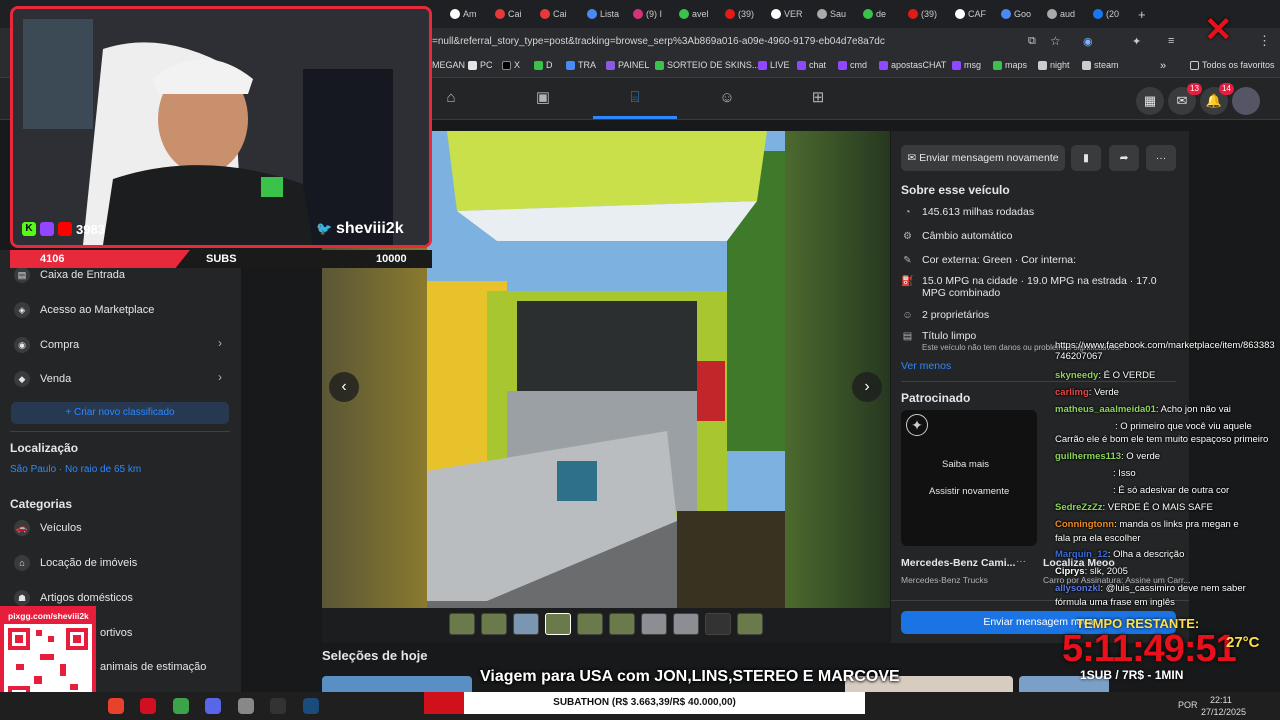 Image resolution: width=1280 pixels, height=720 pixels. Describe the element at coordinates (627, 65) in the screenshot. I see `bookmark-5: PAINEL` at that location.